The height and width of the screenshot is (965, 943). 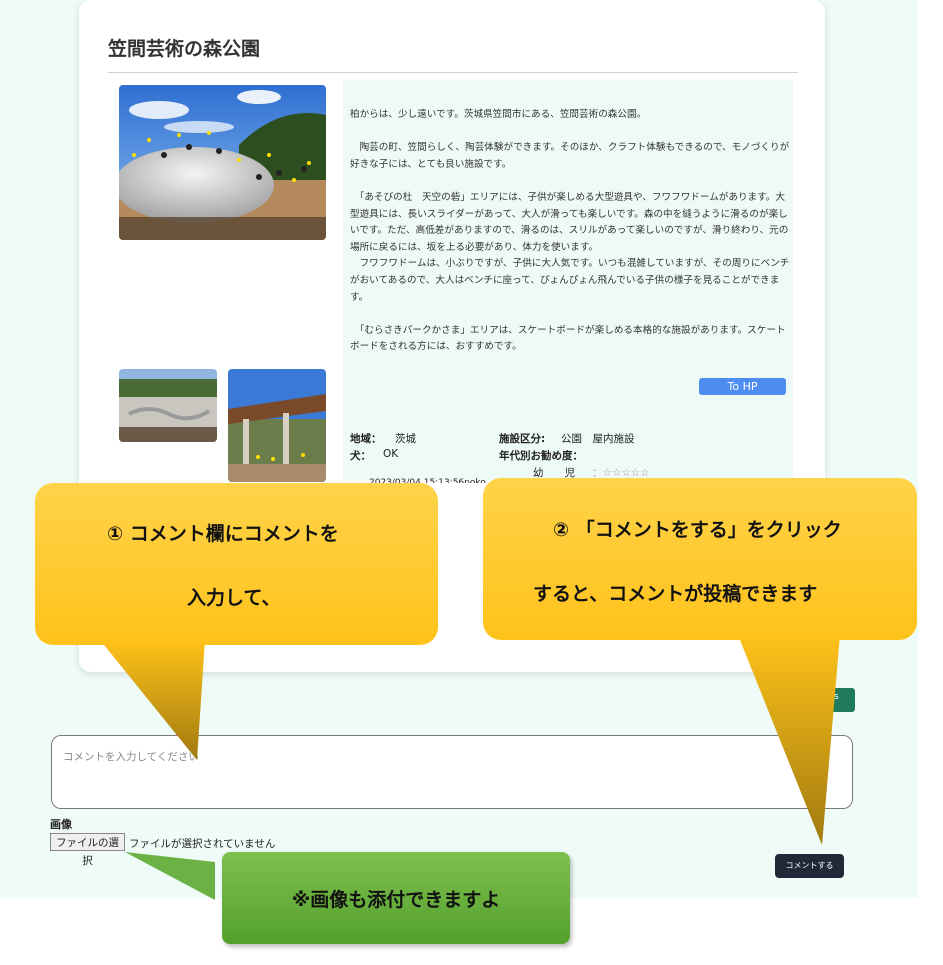 What do you see at coordinates (87, 850) in the screenshot?
I see `file-select-button: ファイルの選択` at bounding box center [87, 850].